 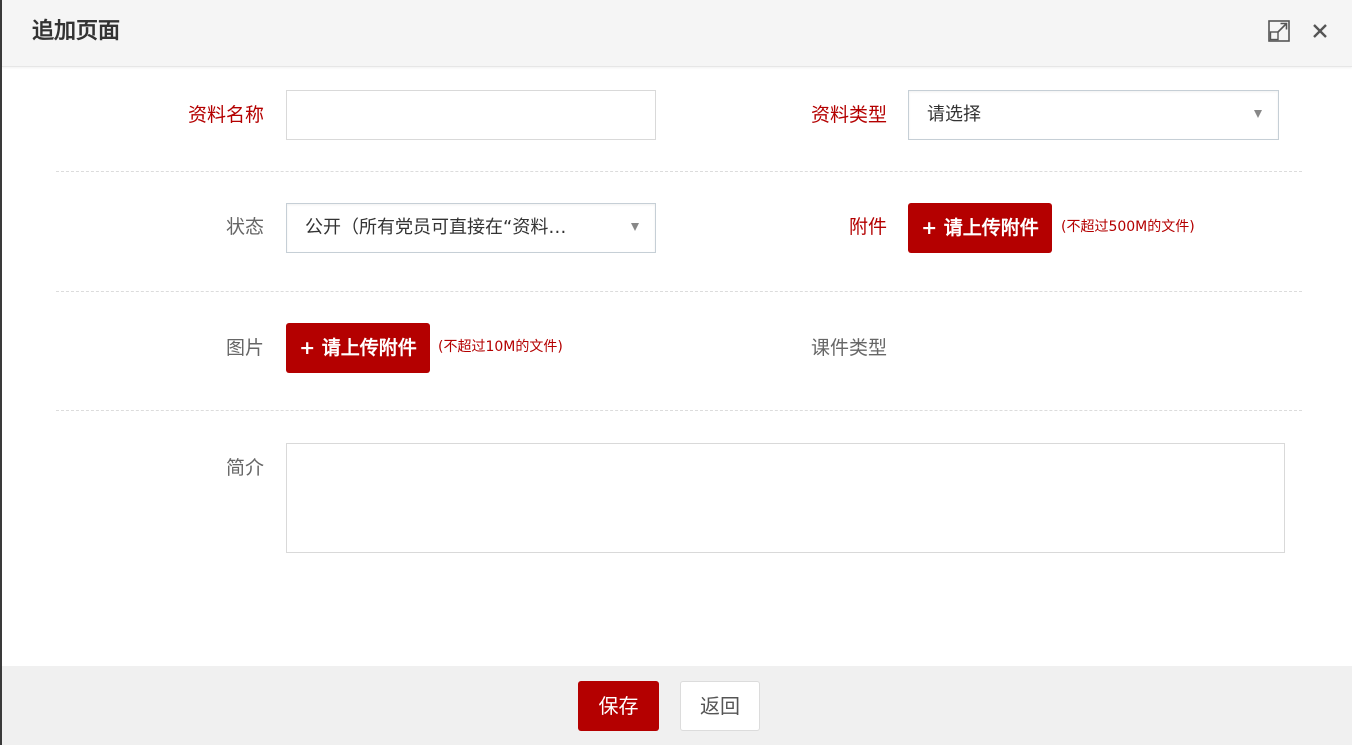 I want to click on attachment-size-hint: (不超过500M的文件), so click(x=1128, y=227).